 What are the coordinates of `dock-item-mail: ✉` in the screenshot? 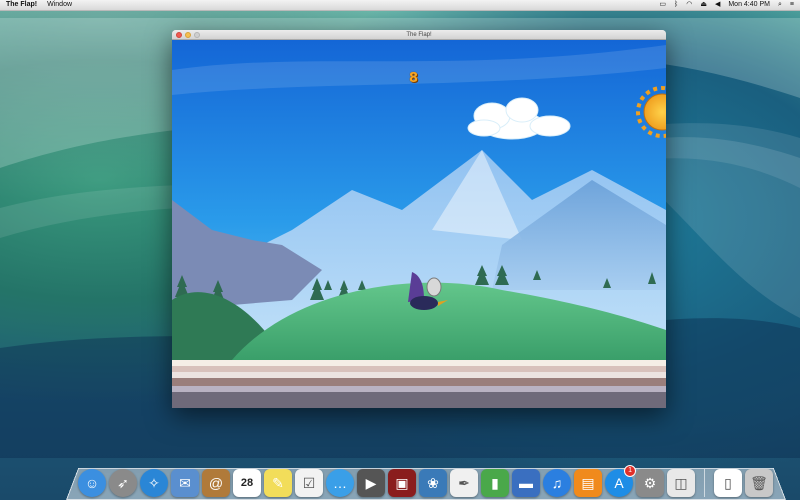 It's located at (185, 483).